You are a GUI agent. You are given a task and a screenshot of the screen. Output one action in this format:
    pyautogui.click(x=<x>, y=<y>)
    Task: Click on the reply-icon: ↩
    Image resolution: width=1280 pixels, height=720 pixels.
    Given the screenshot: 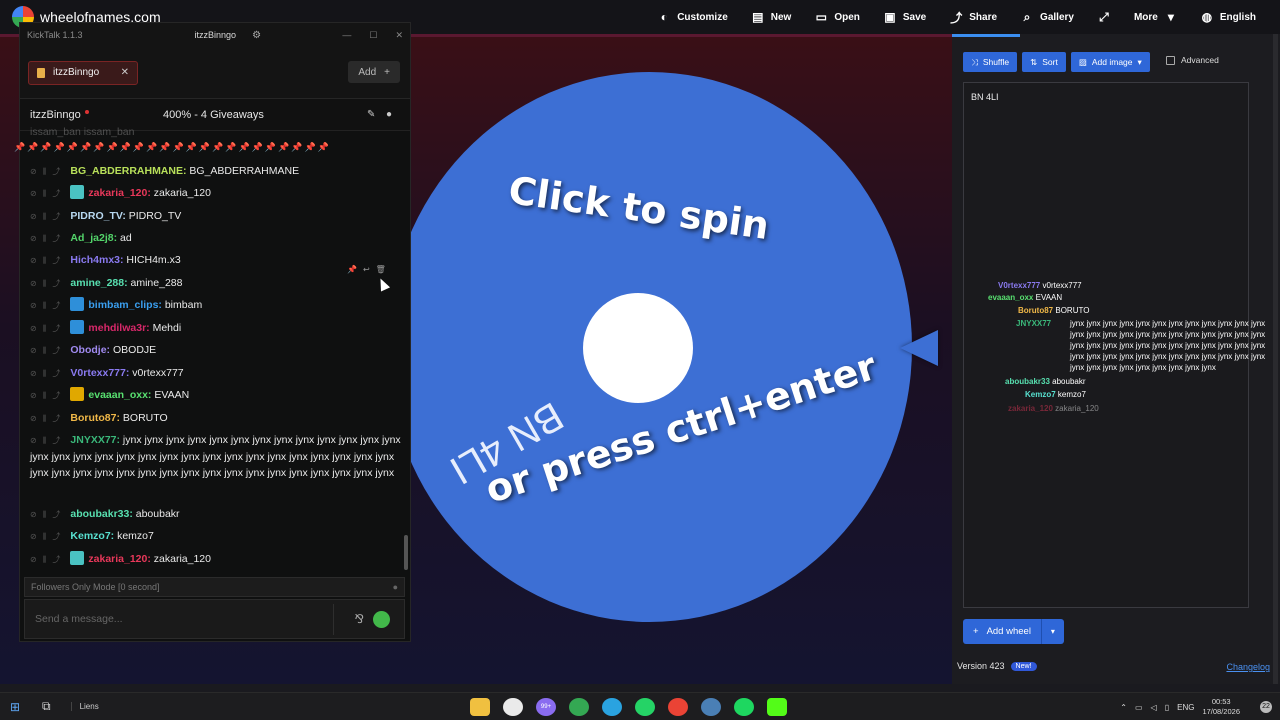 What is the action you would take?
    pyautogui.click(x=366, y=269)
    